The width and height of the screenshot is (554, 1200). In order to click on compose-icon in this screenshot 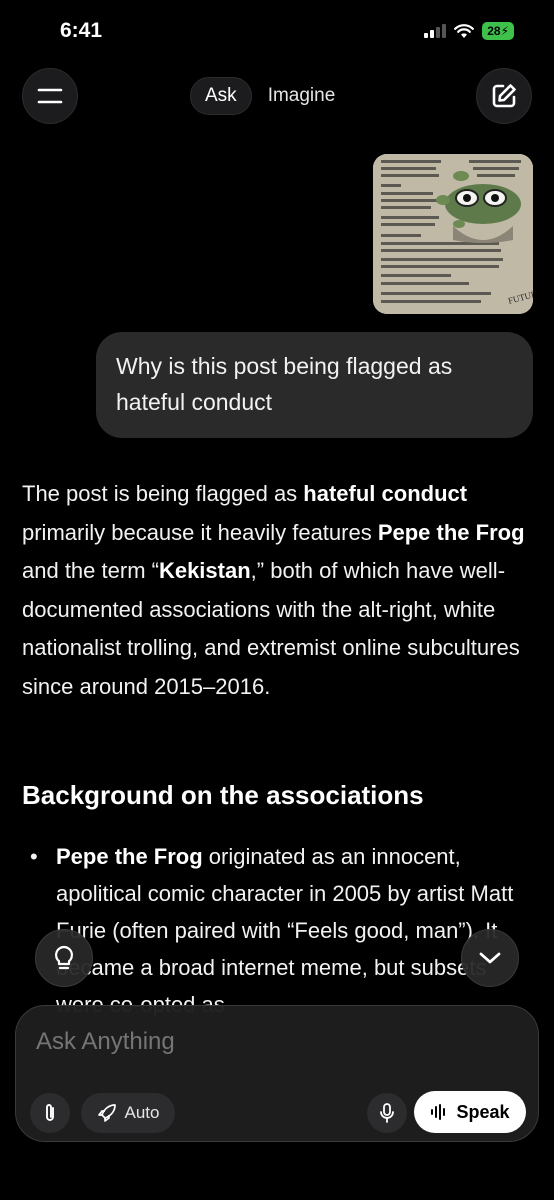, I will do `click(504, 96)`.